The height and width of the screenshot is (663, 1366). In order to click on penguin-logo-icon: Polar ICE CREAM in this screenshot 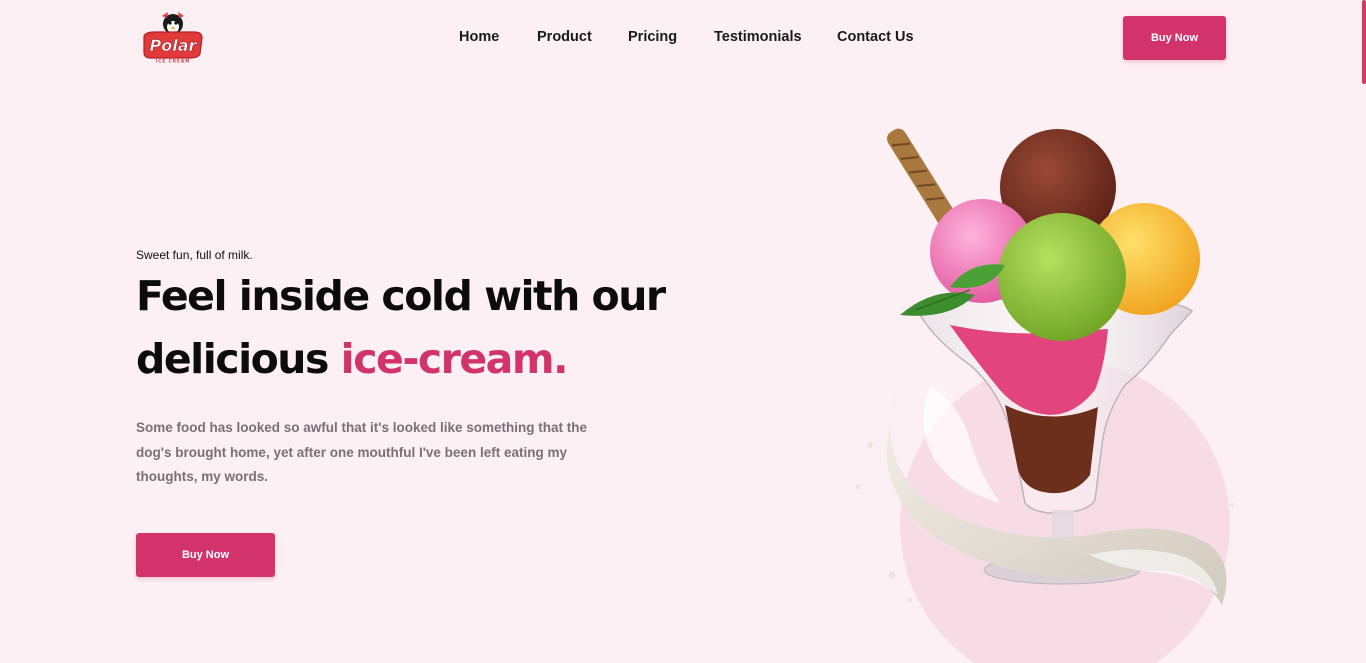, I will do `click(173, 38)`.